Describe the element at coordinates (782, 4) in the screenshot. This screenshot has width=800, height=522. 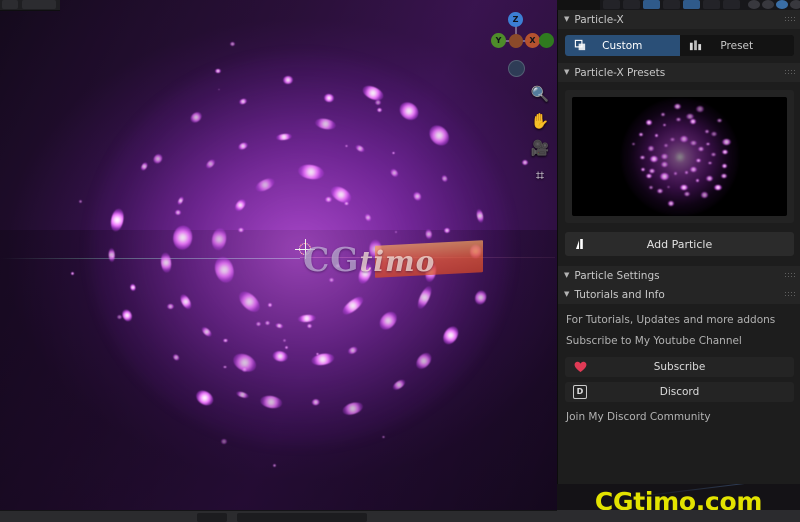
I see `shading-mode-material-preview` at that location.